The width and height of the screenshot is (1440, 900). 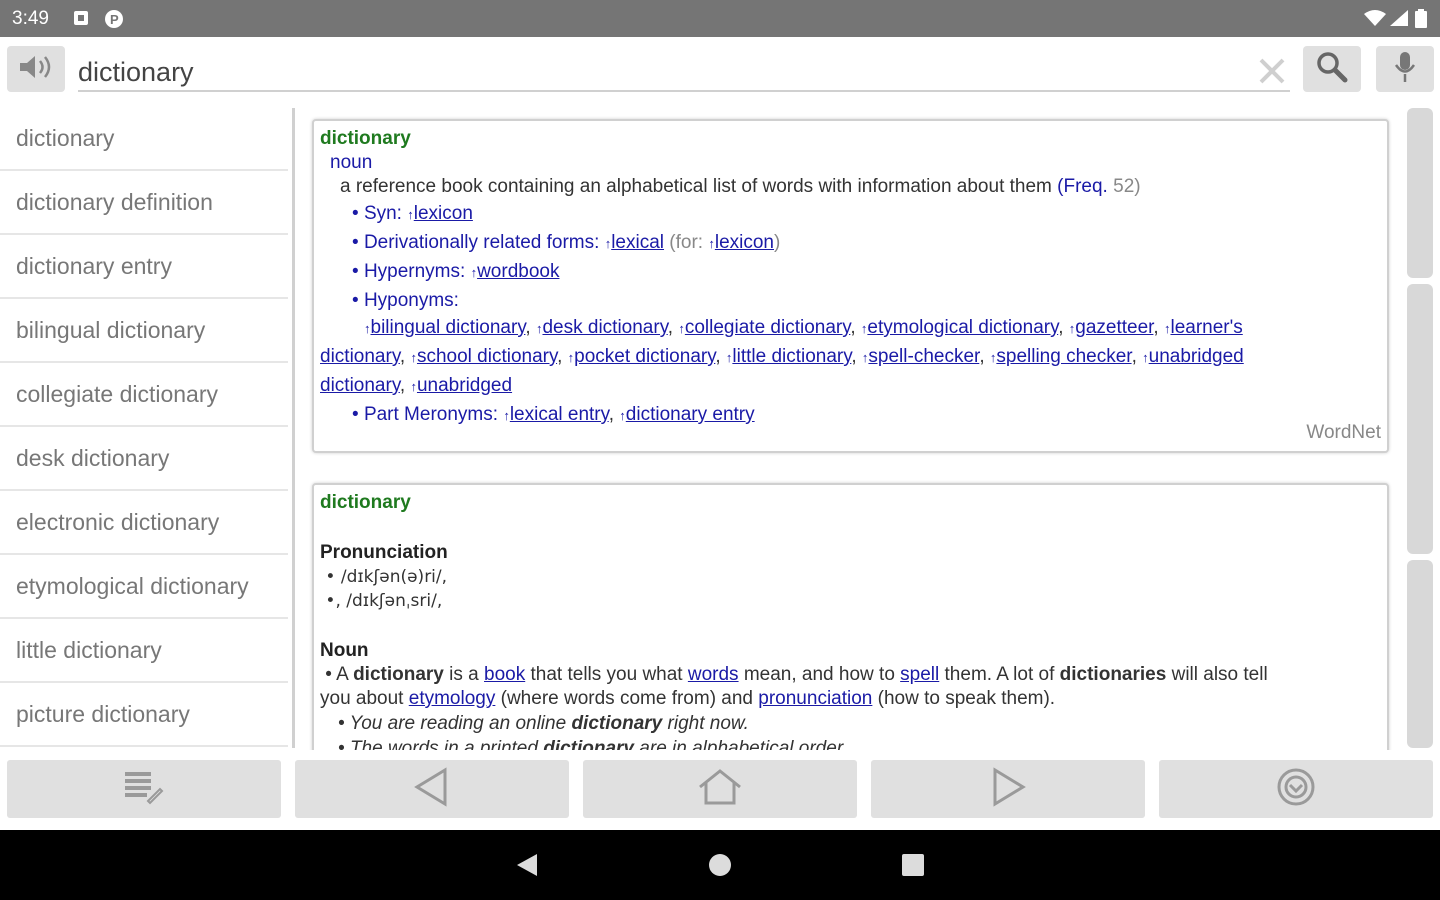 I want to click on back-button, so click(x=432, y=789).